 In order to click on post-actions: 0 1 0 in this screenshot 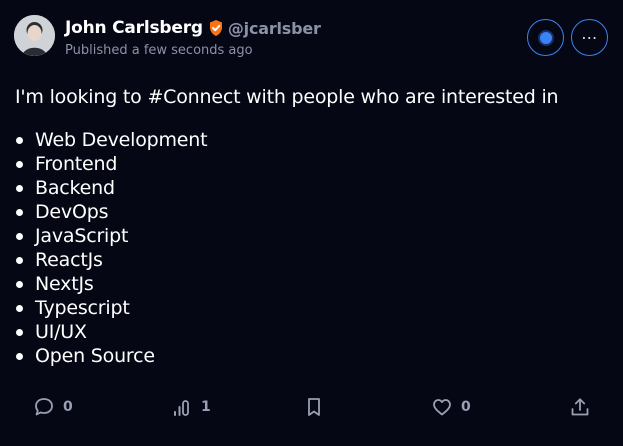, I will do `click(311, 407)`.